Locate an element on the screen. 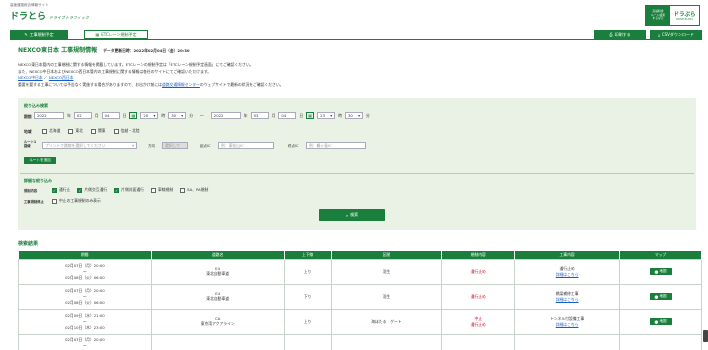 Image resolution: width=708 pixels, height=350 pixels. nexco-west-link: NEXCO西日本 is located at coordinates (61, 77).